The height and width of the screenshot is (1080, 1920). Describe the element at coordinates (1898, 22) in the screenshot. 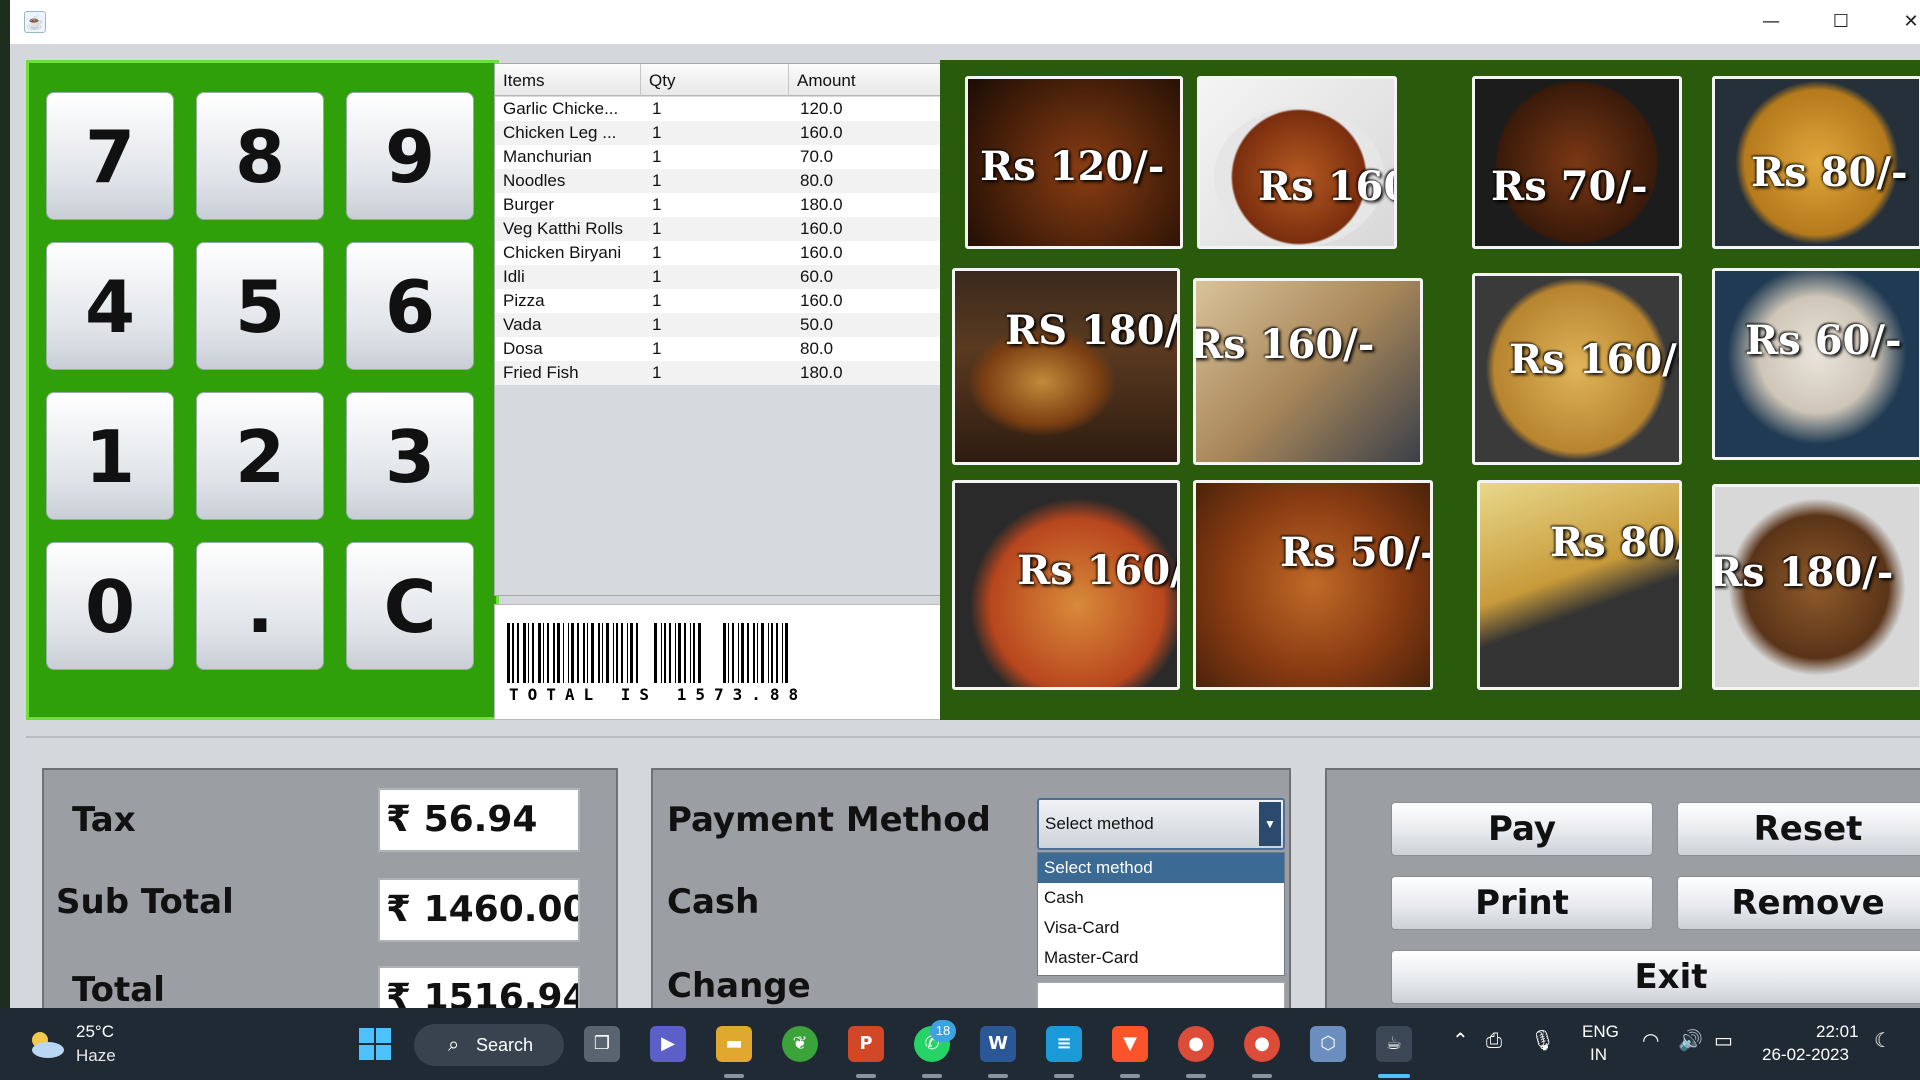

I see `close-button: ✕` at that location.